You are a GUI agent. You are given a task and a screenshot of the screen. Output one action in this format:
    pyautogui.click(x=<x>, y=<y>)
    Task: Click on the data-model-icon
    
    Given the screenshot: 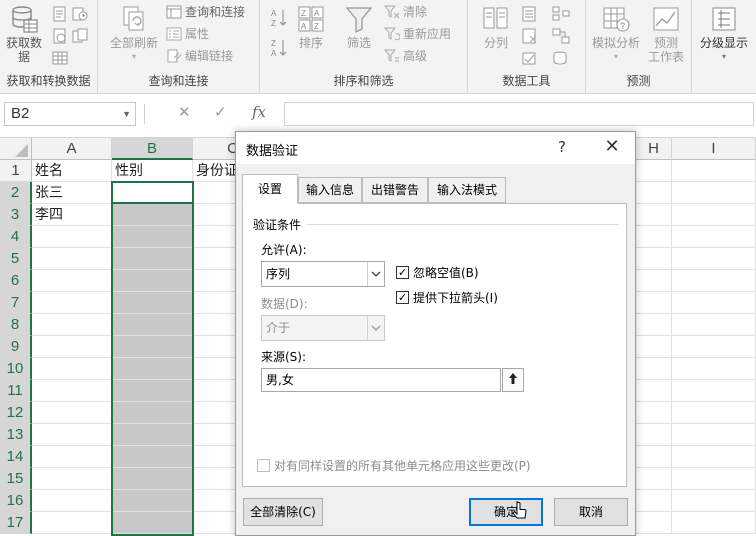 What is the action you would take?
    pyautogui.click(x=561, y=58)
    